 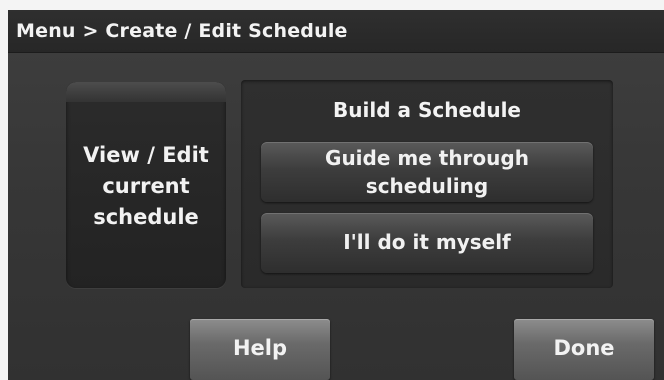 I want to click on done-button: Done, so click(x=584, y=349).